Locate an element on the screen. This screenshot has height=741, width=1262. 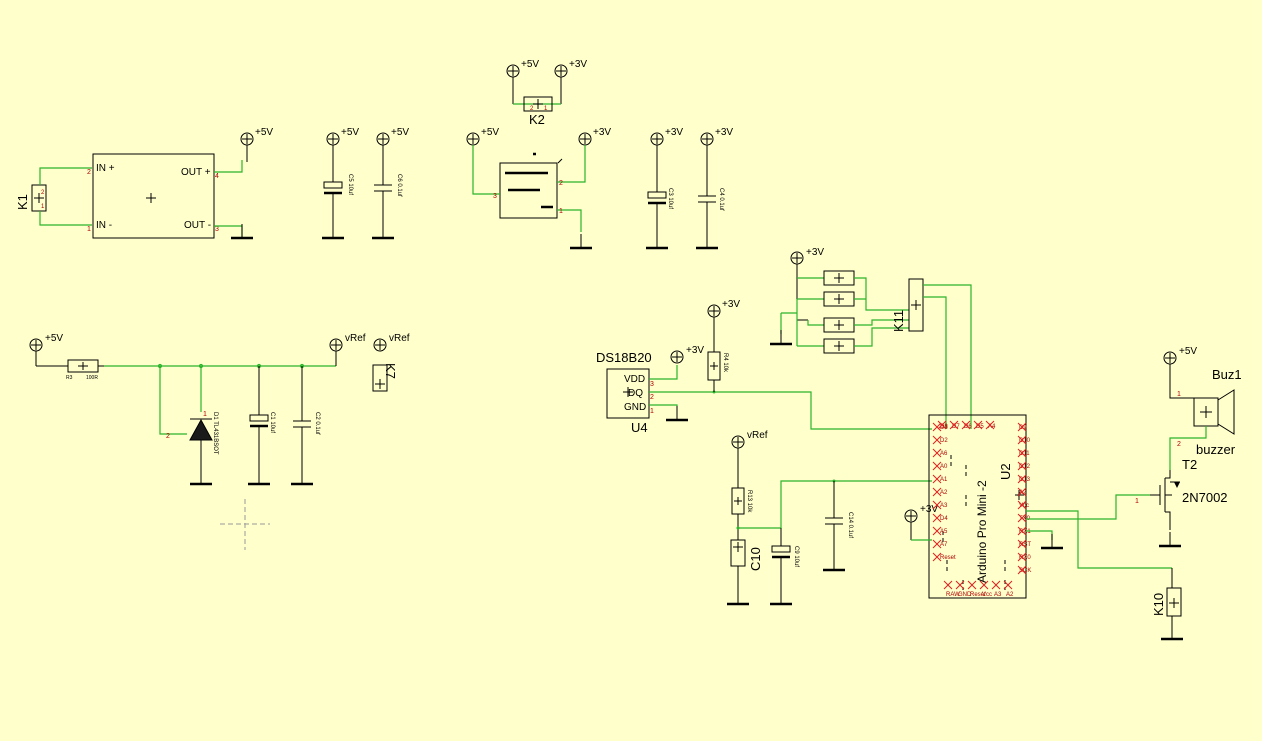
k10-connector: K10 is located at coordinates (1166, 596).